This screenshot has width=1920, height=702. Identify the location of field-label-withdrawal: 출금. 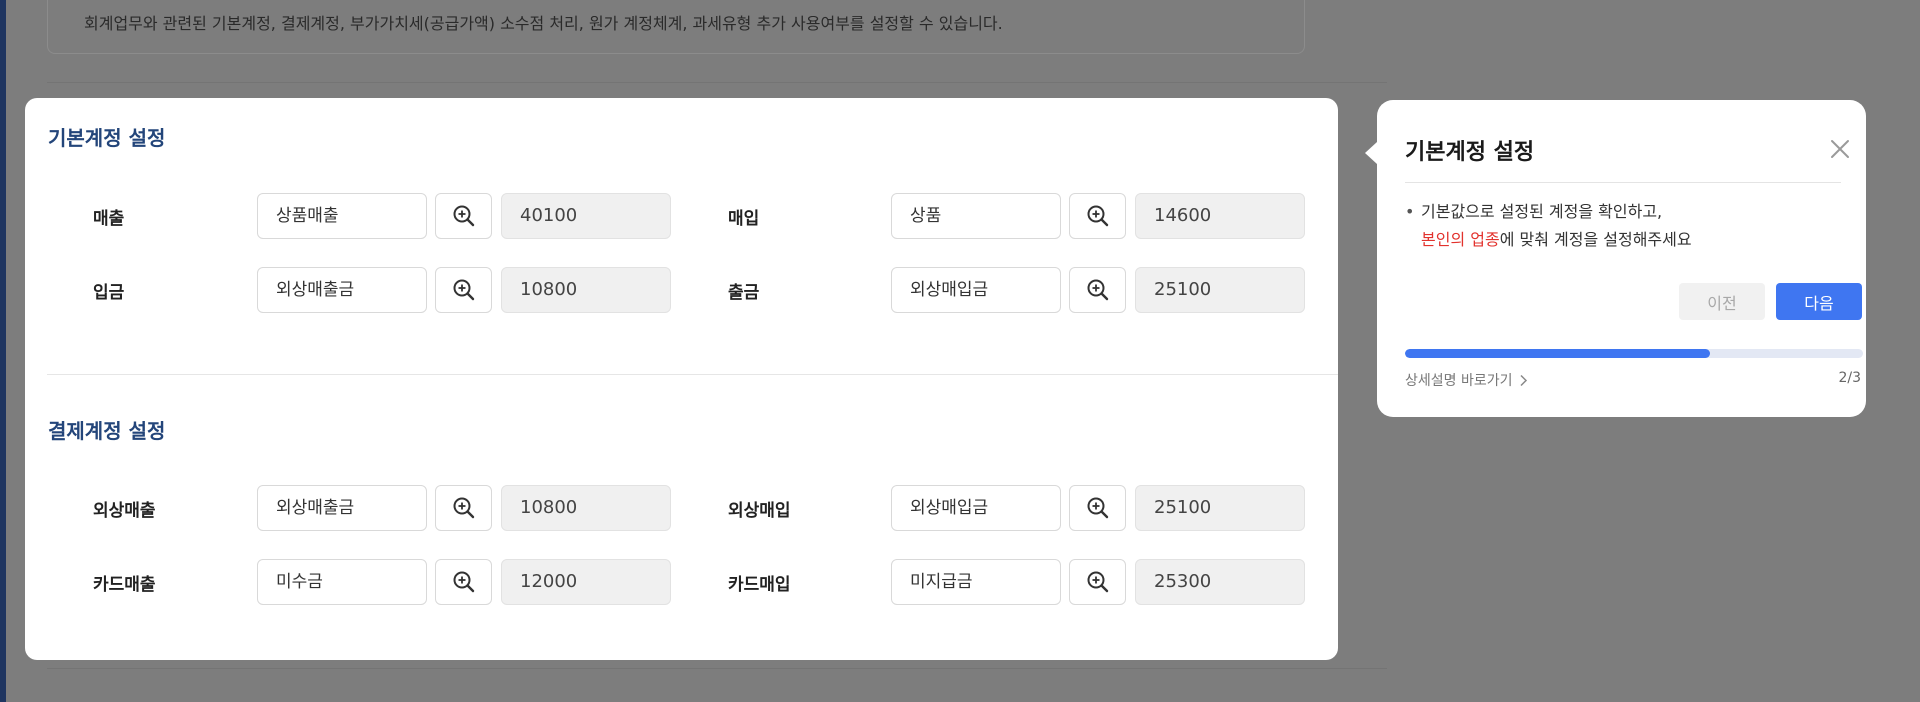
(744, 293).